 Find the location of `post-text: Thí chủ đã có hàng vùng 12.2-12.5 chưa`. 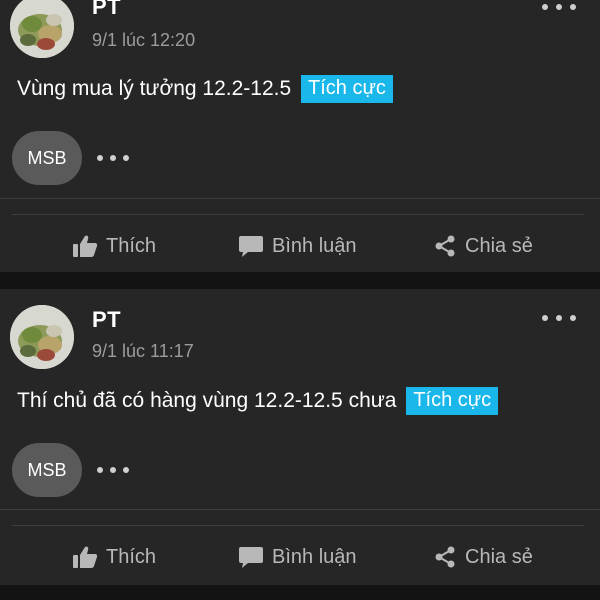

post-text: Thí chủ đã có hàng vùng 12.2-12.5 chưa is located at coordinates (207, 400).